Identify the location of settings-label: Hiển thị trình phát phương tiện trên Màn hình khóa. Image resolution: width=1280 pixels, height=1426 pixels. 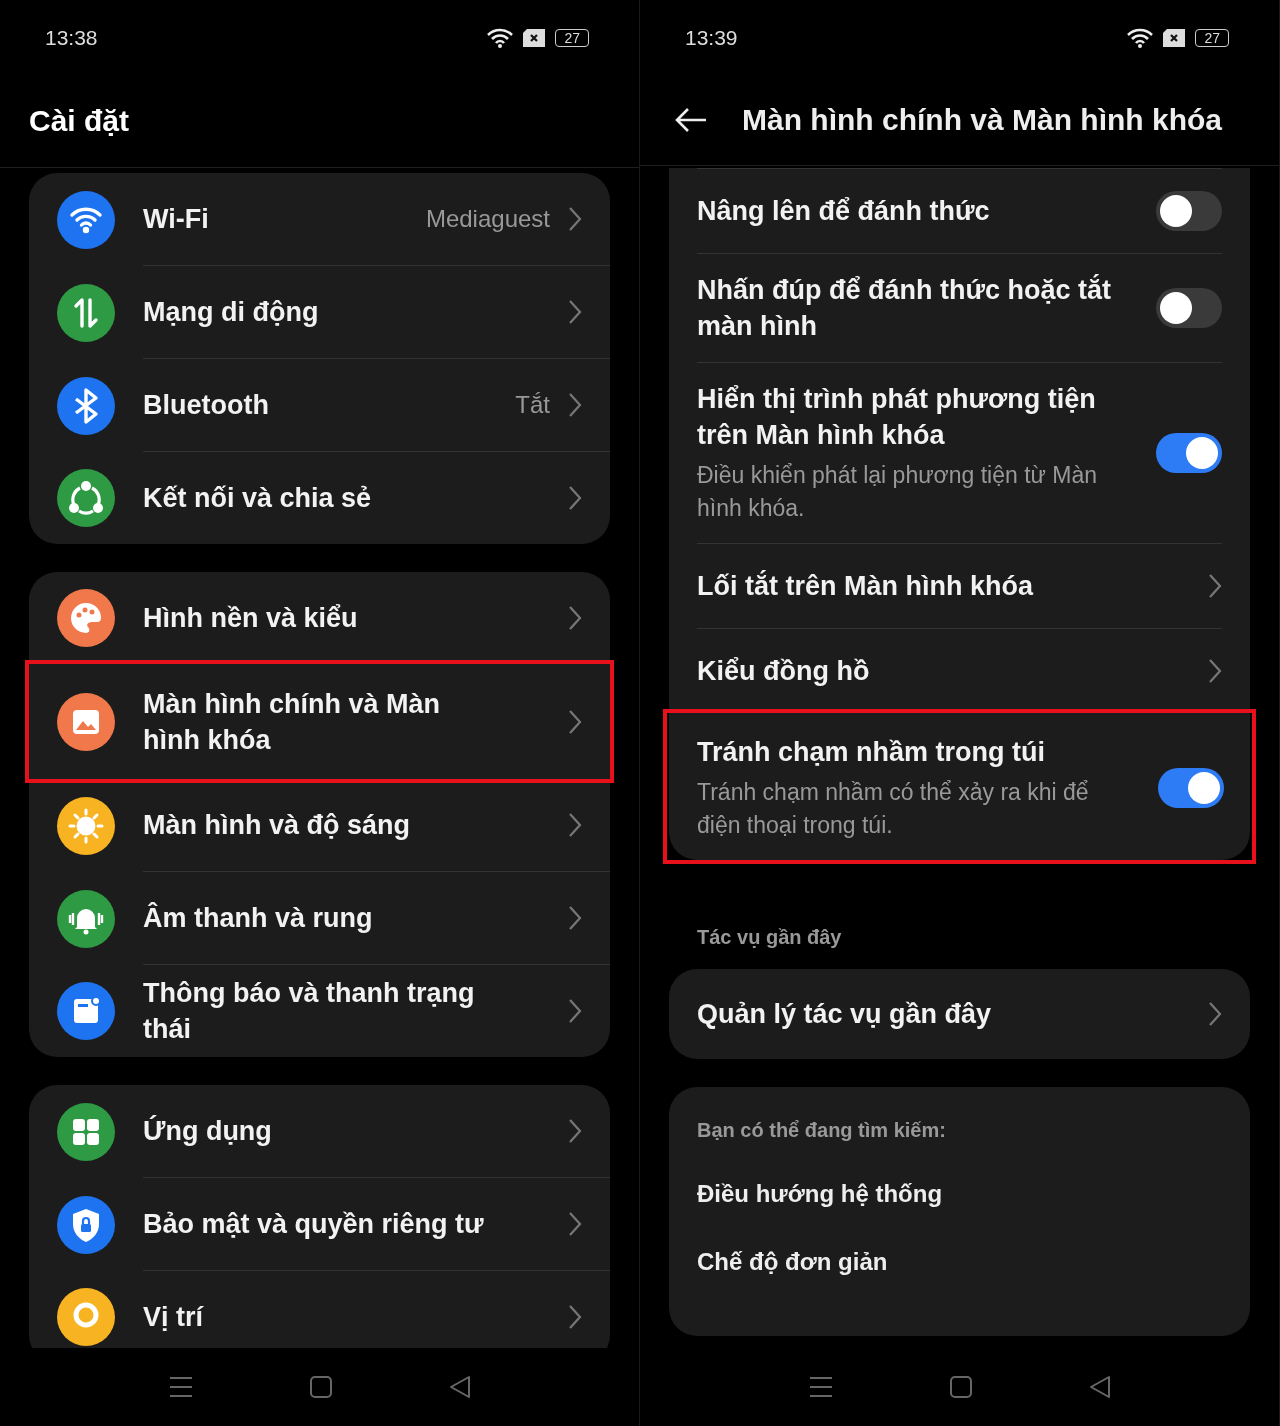
(897, 417).